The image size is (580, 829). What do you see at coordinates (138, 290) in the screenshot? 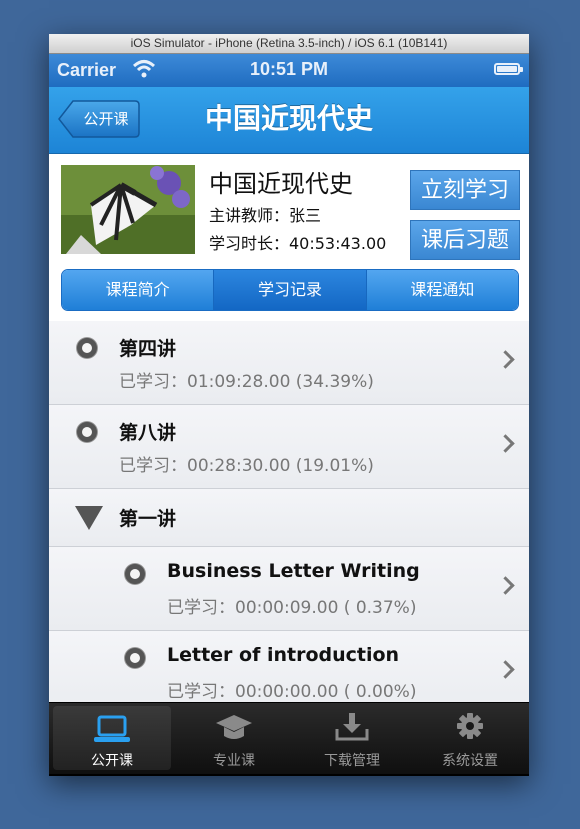
I see `segment-intro: 课程简介` at bounding box center [138, 290].